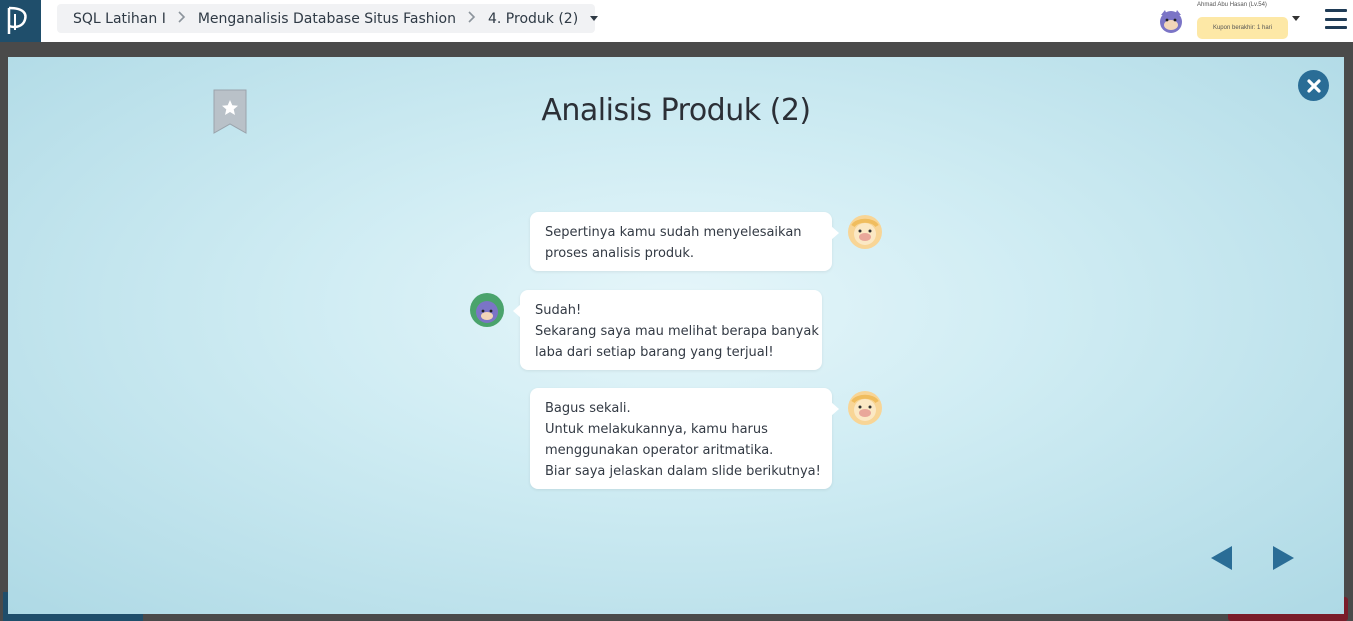  I want to click on close-icon, so click(1313, 85).